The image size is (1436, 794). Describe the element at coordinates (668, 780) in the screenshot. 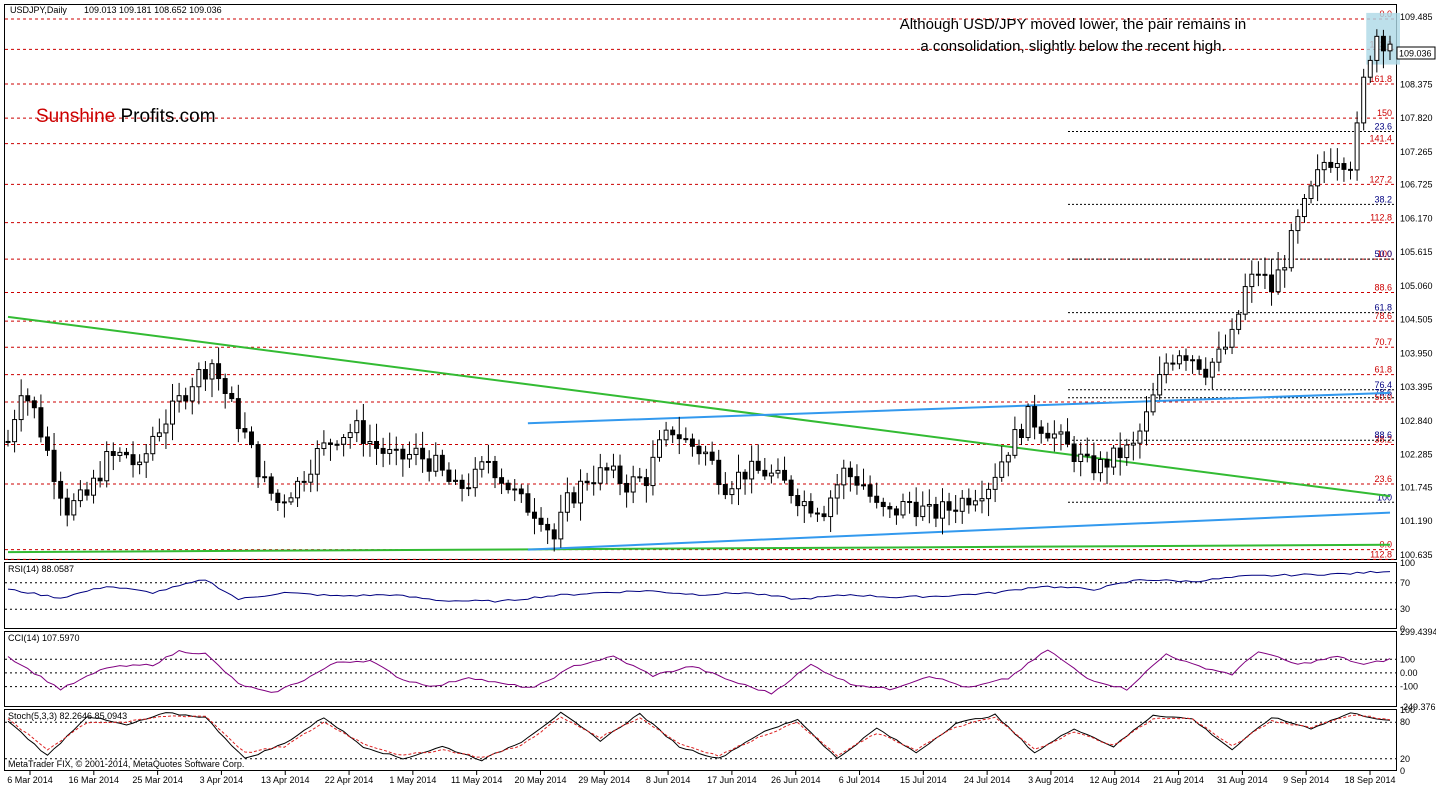

I see `date-axis-tick: 8 Jun 2014` at that location.